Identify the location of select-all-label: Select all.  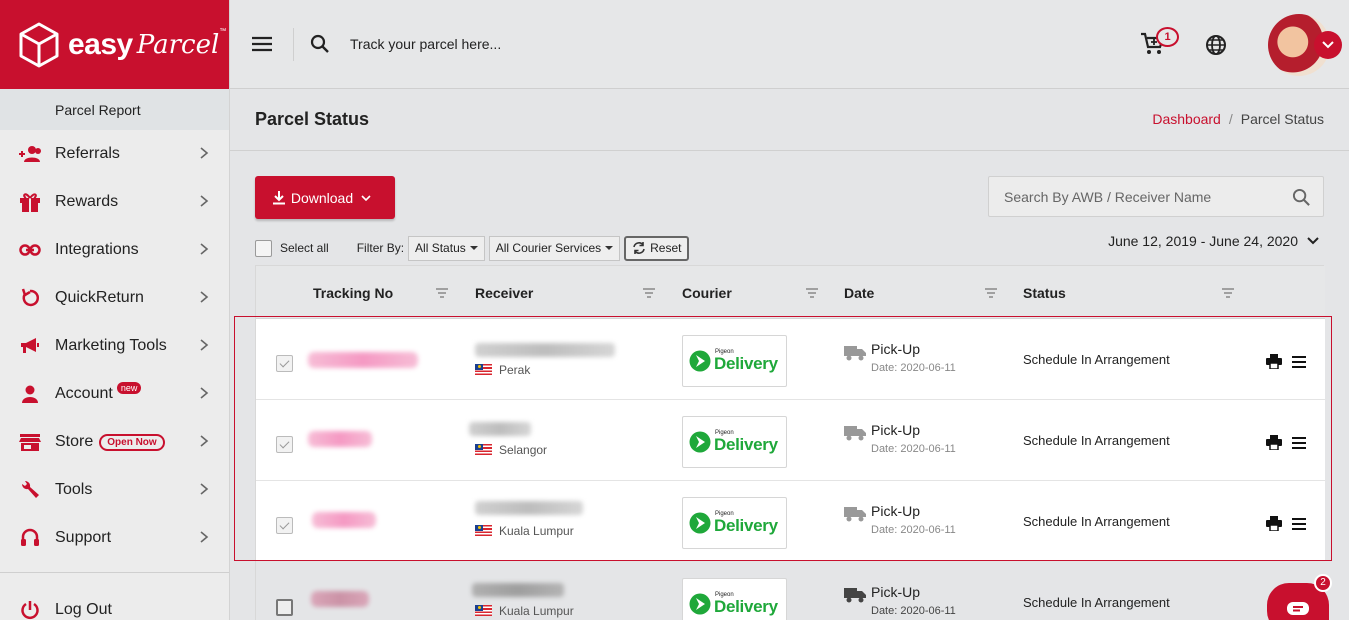
(304, 248).